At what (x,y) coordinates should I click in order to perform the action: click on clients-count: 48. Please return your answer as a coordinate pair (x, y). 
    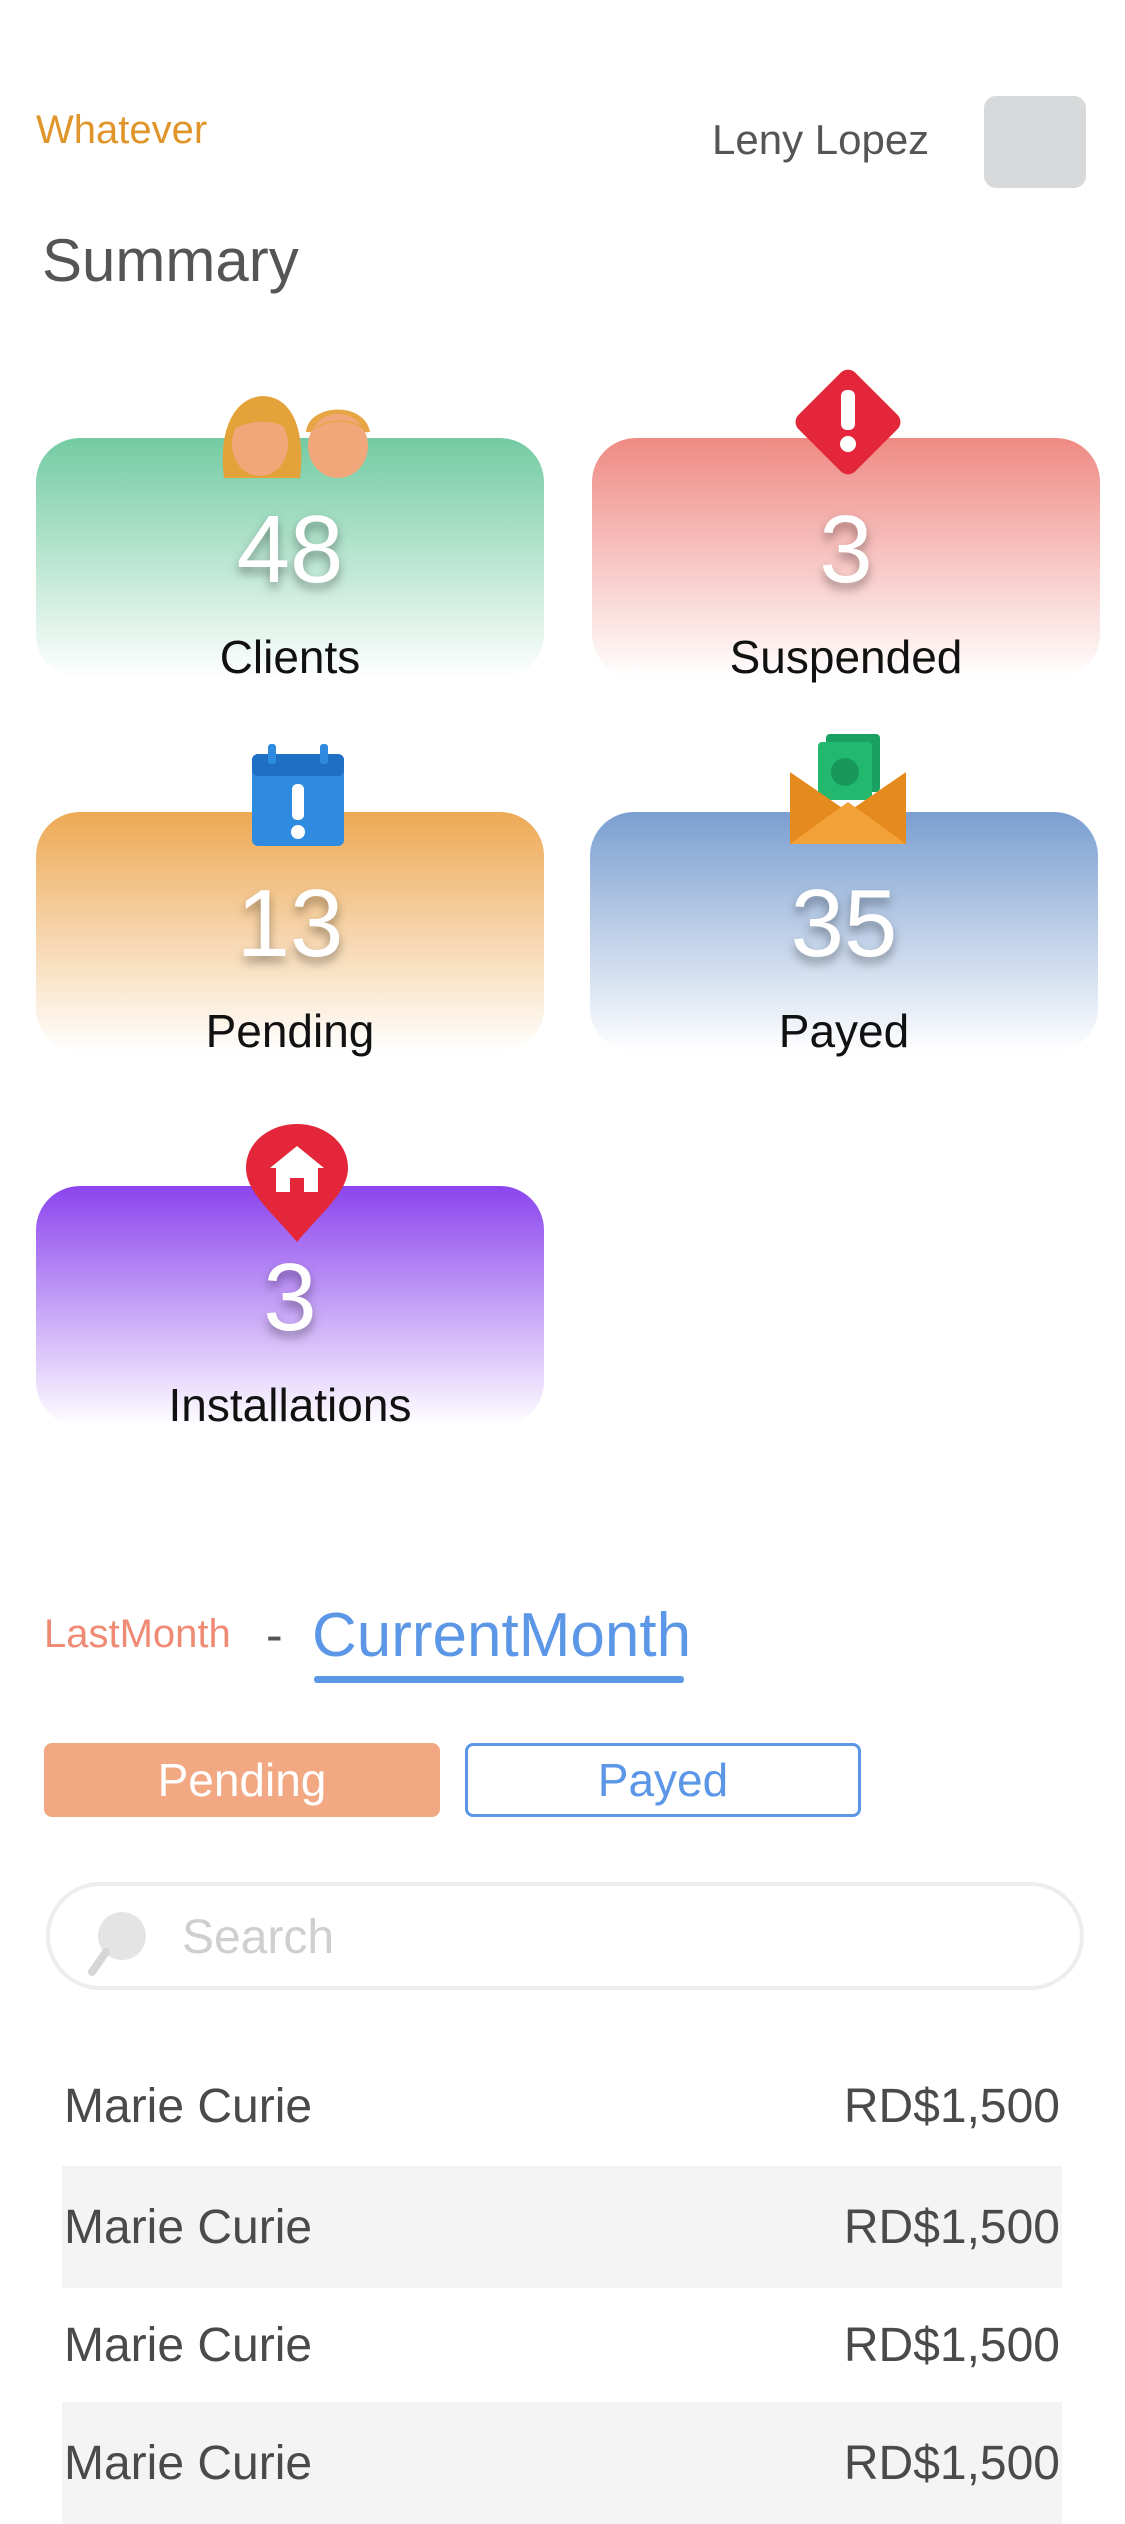
    Looking at the image, I should click on (290, 549).